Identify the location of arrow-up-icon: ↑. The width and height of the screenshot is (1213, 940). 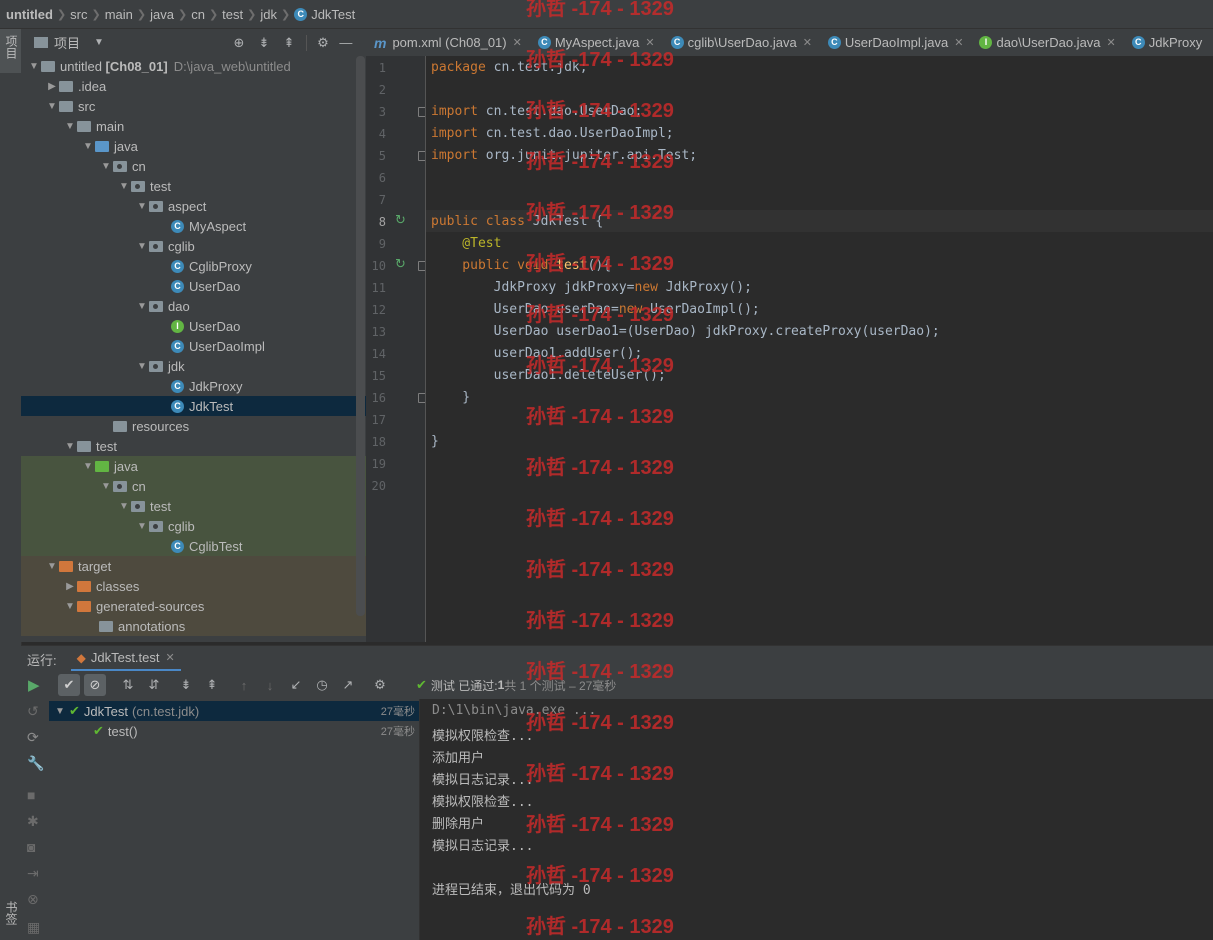
(244, 685).